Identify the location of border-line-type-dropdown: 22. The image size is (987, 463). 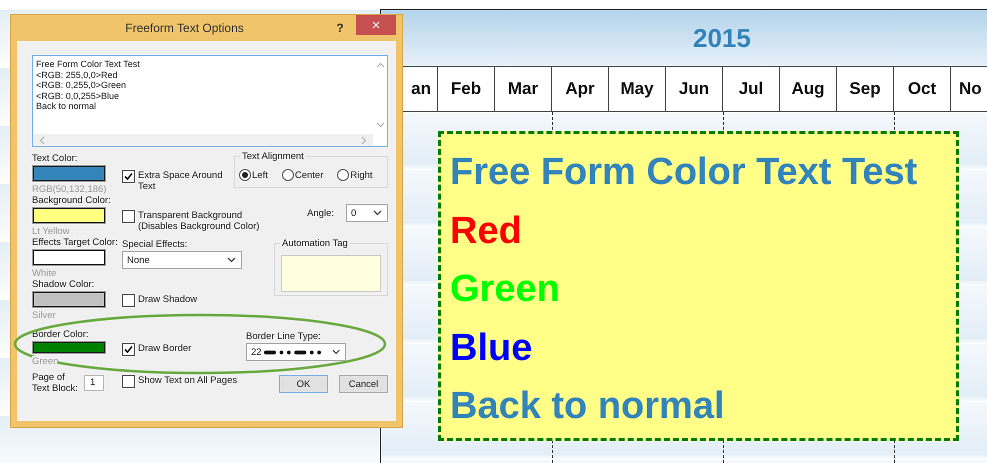
(296, 352).